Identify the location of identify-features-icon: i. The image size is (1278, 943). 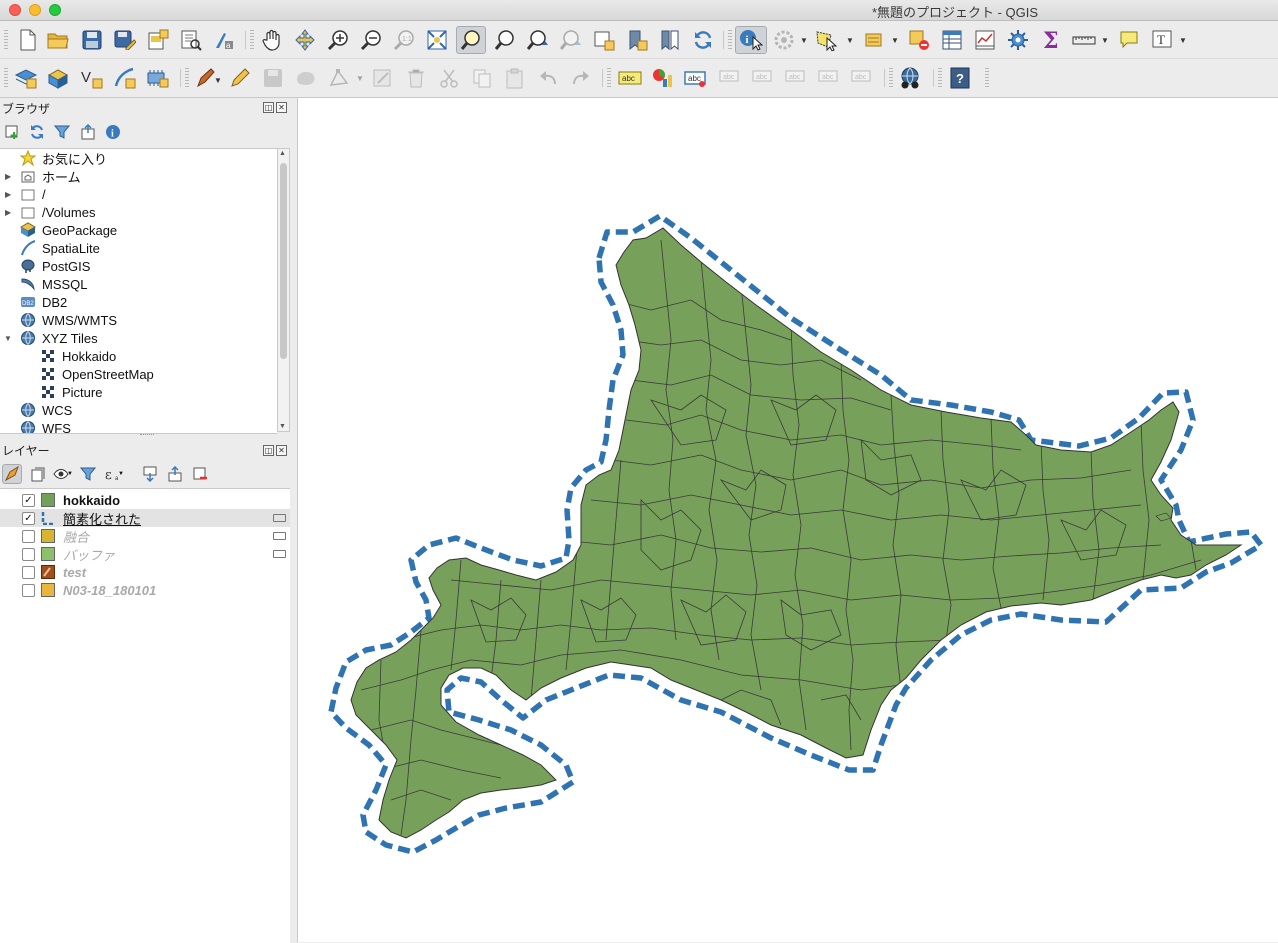
(751, 40).